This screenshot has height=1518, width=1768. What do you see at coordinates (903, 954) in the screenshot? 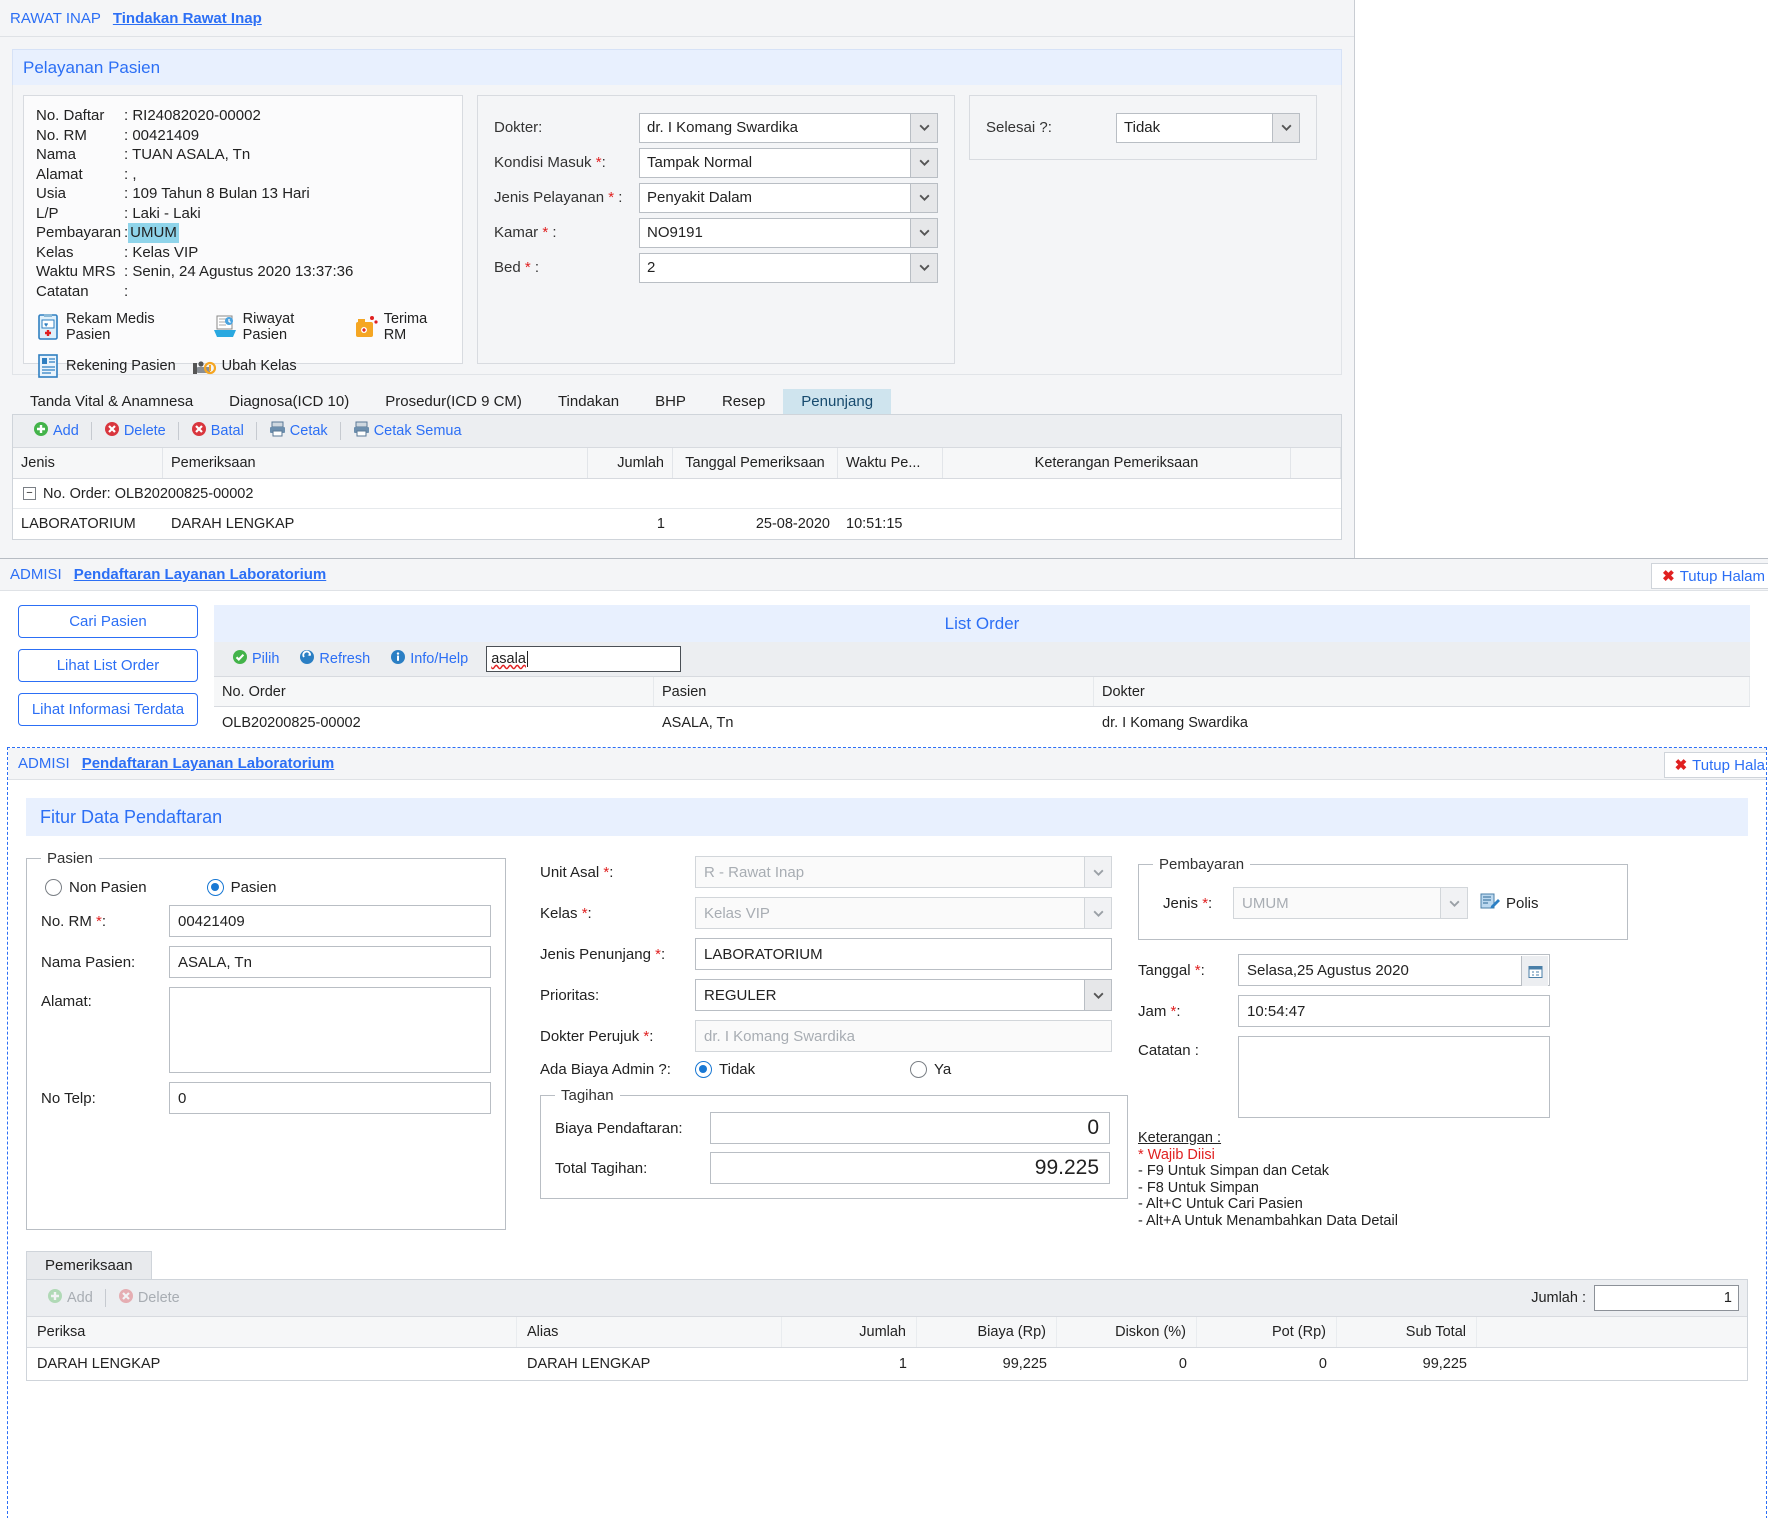
I see `jenis-penunjang-field: LABORATORIUM` at bounding box center [903, 954].